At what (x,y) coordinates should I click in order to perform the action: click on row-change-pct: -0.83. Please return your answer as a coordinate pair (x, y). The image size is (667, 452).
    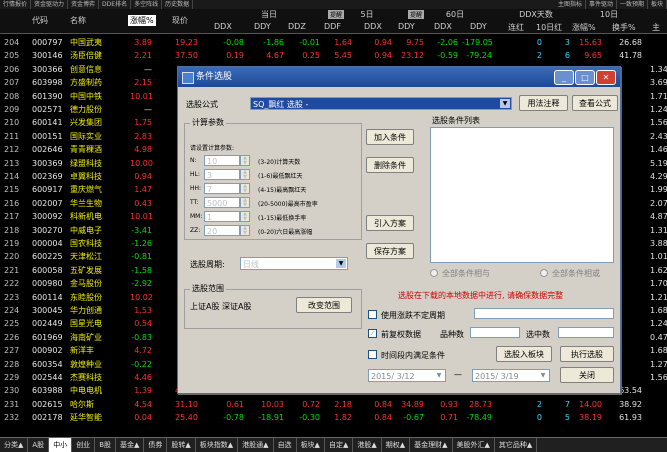
    Looking at the image, I should click on (141, 337).